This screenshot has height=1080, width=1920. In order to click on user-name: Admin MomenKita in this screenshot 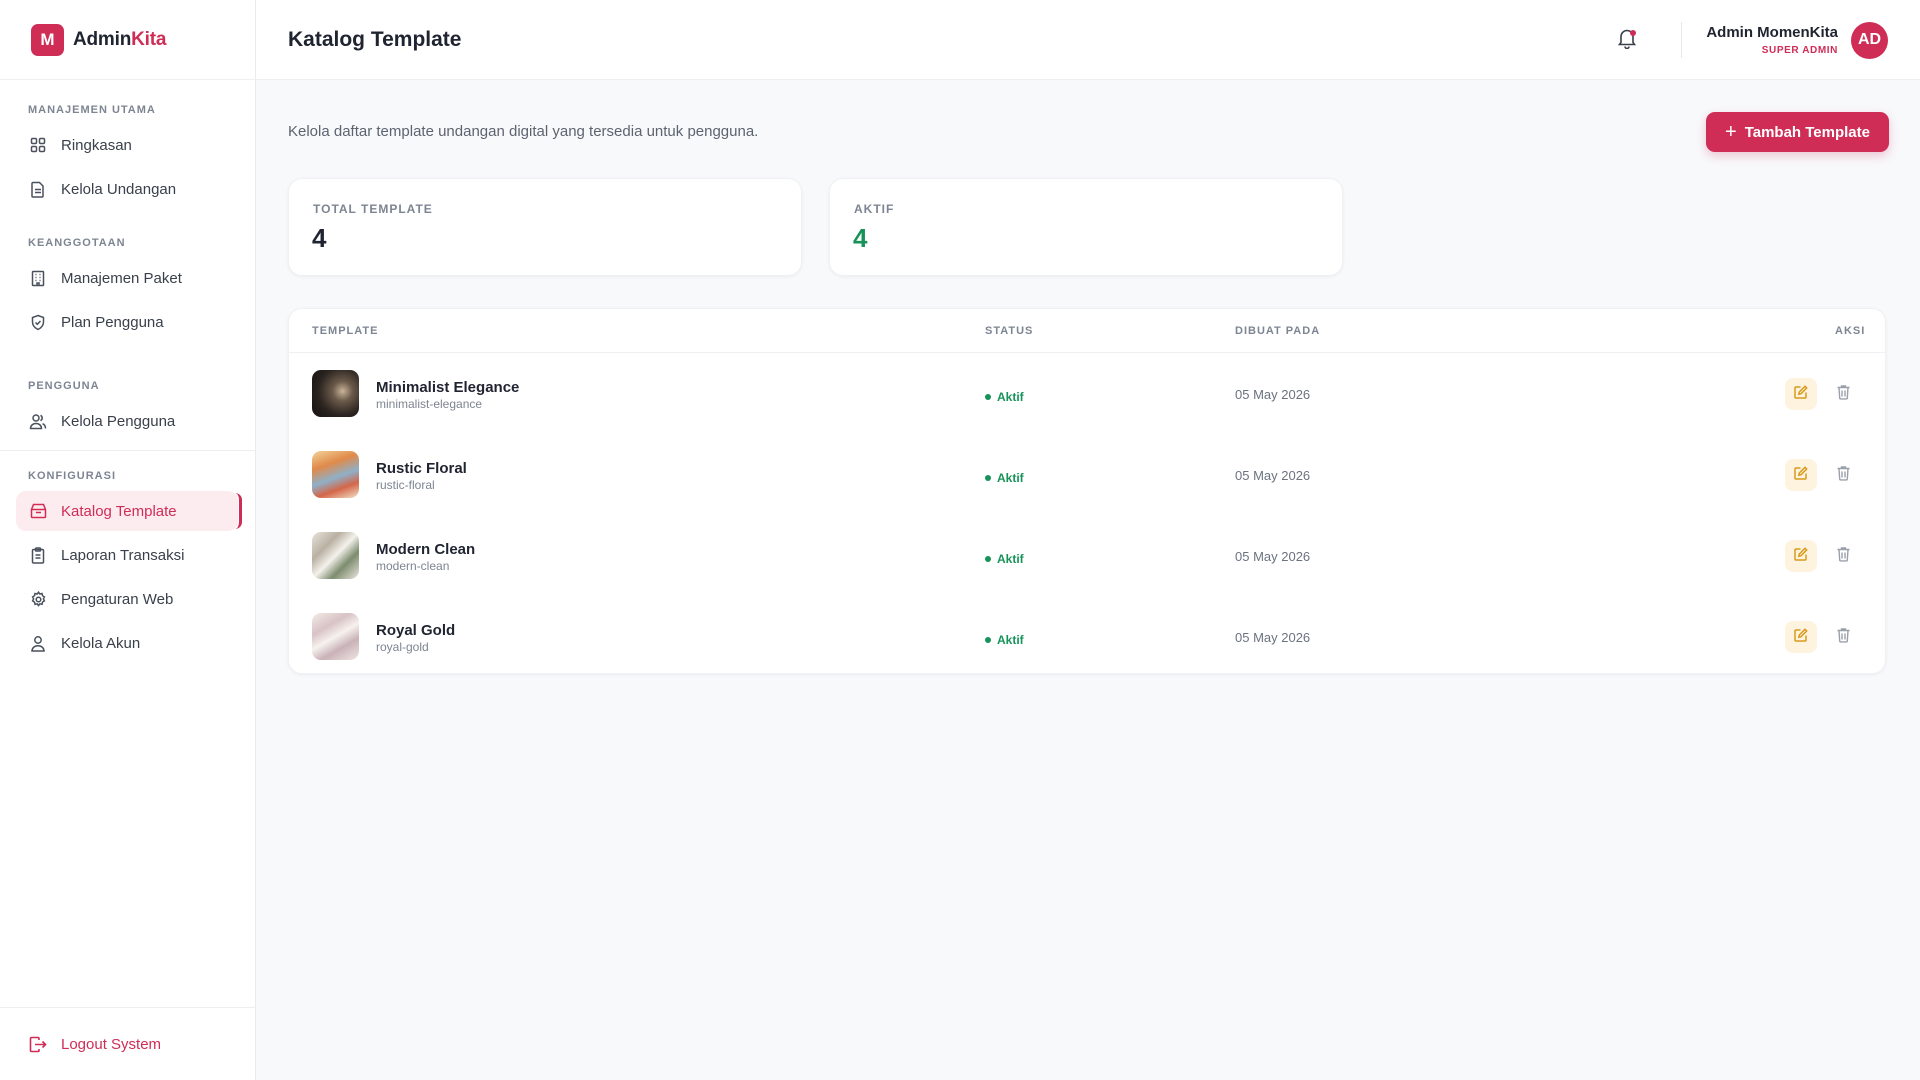, I will do `click(1772, 32)`.